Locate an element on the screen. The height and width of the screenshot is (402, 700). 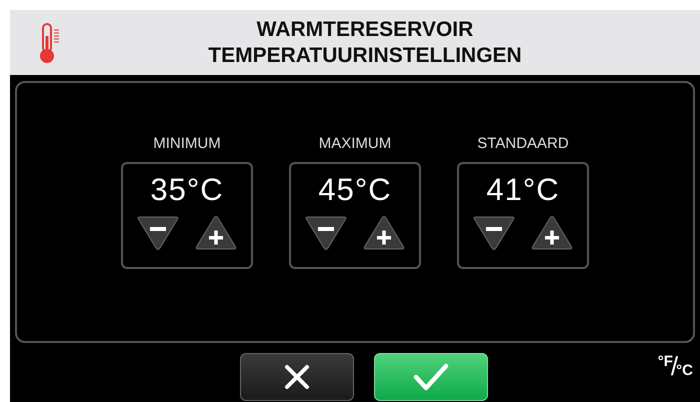
temperature-value: 41°C is located at coordinates (523, 190).